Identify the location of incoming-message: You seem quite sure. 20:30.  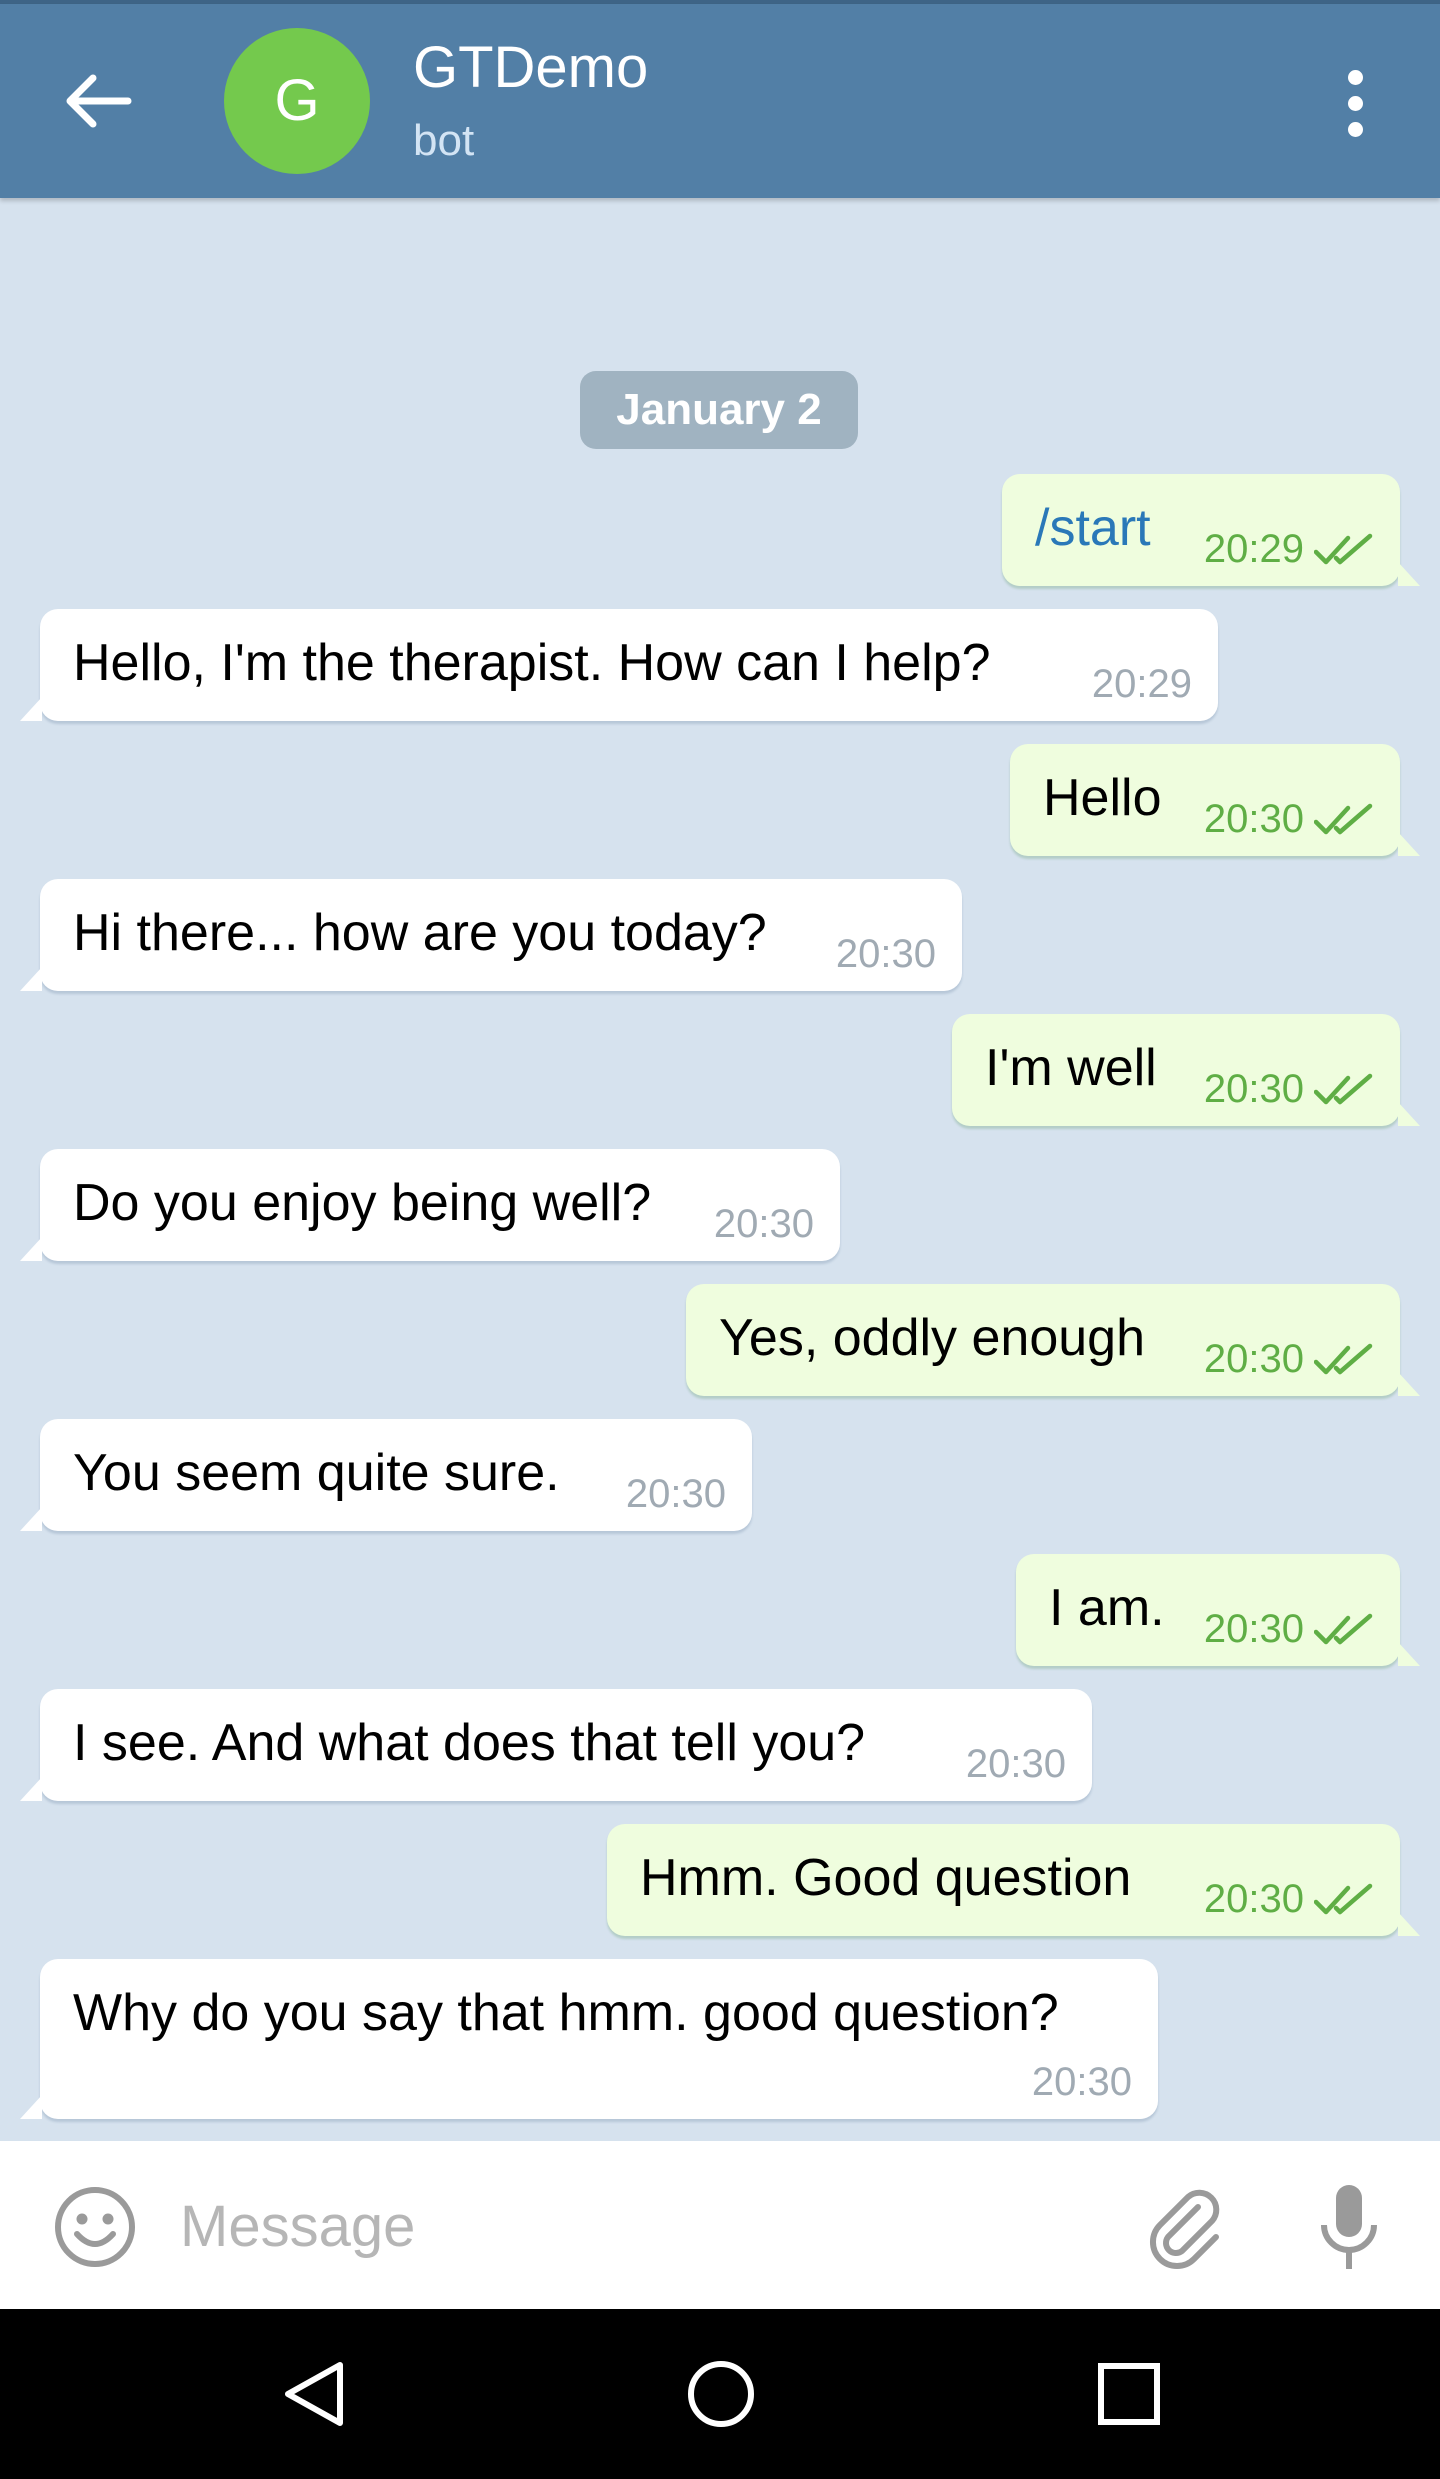
(386, 1475).